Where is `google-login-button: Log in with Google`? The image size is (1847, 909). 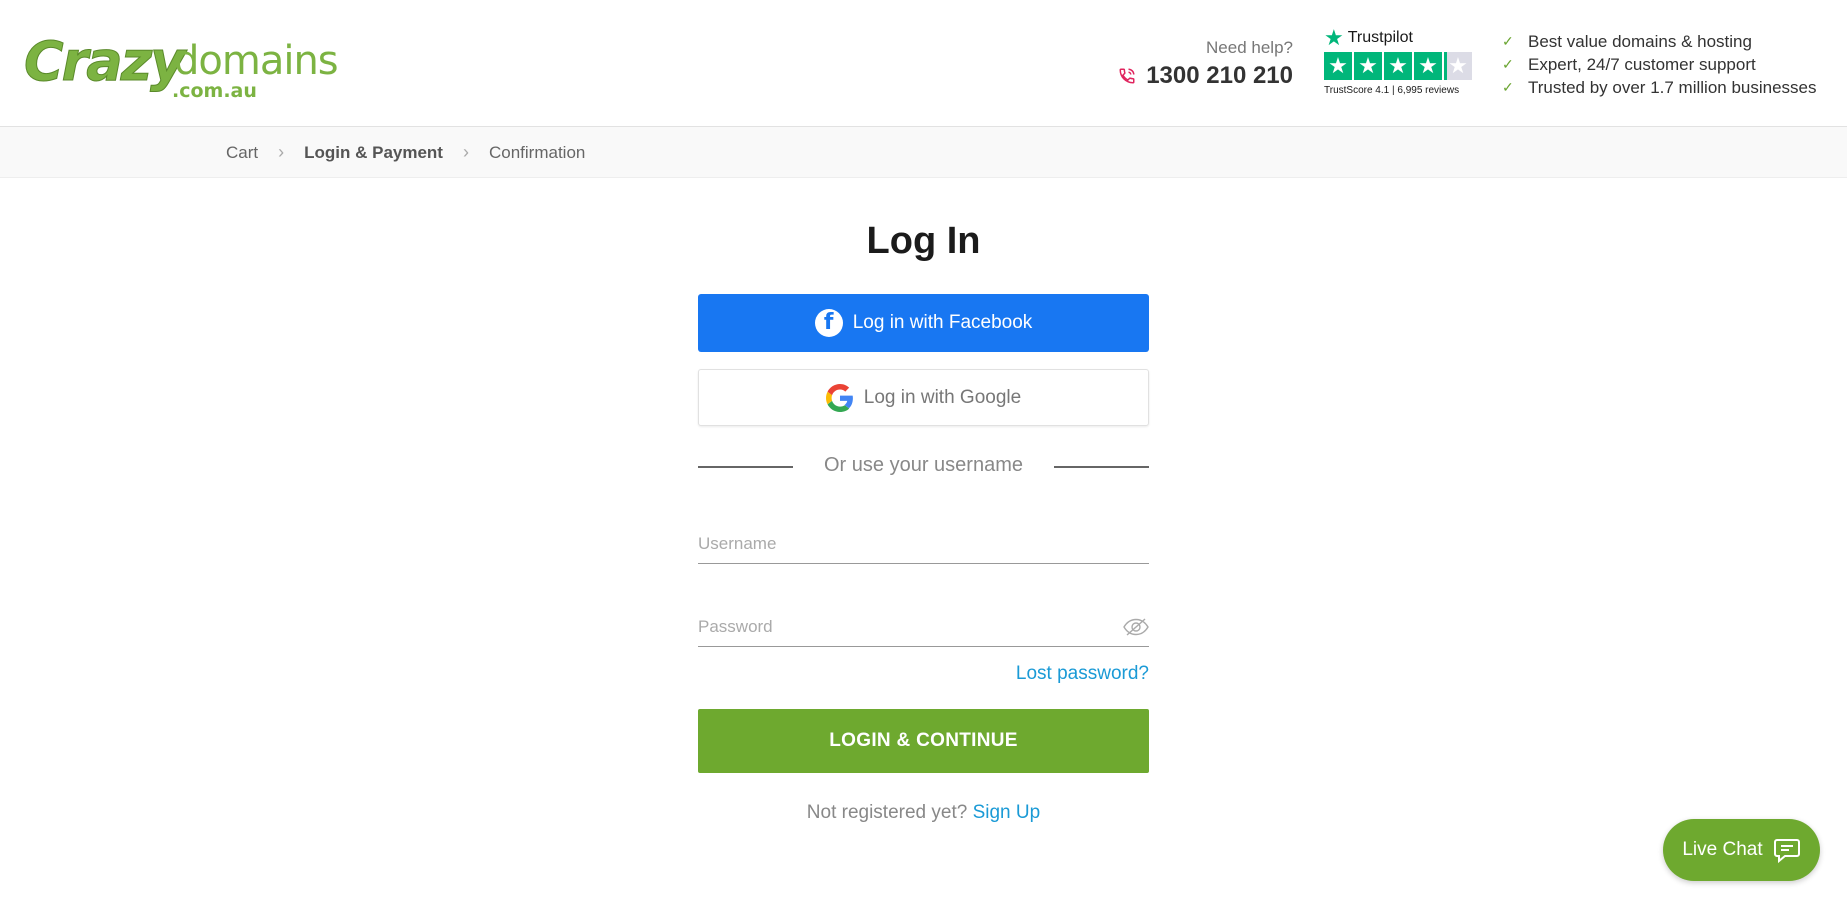
google-login-button: Log in with Google is located at coordinates (923, 397).